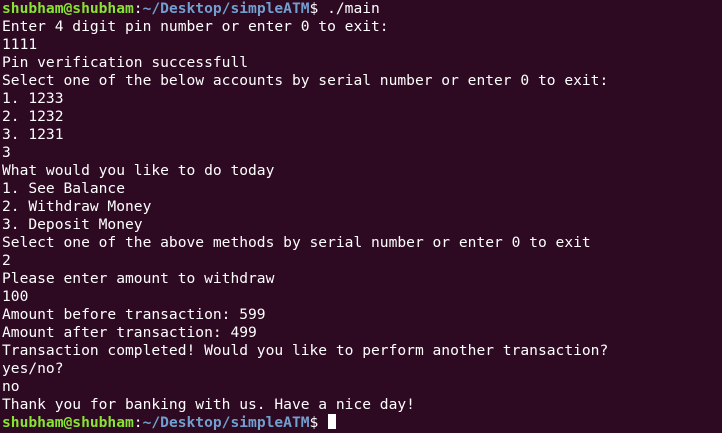 The image size is (722, 433). I want to click on output-line: yes/no?, so click(33, 368).